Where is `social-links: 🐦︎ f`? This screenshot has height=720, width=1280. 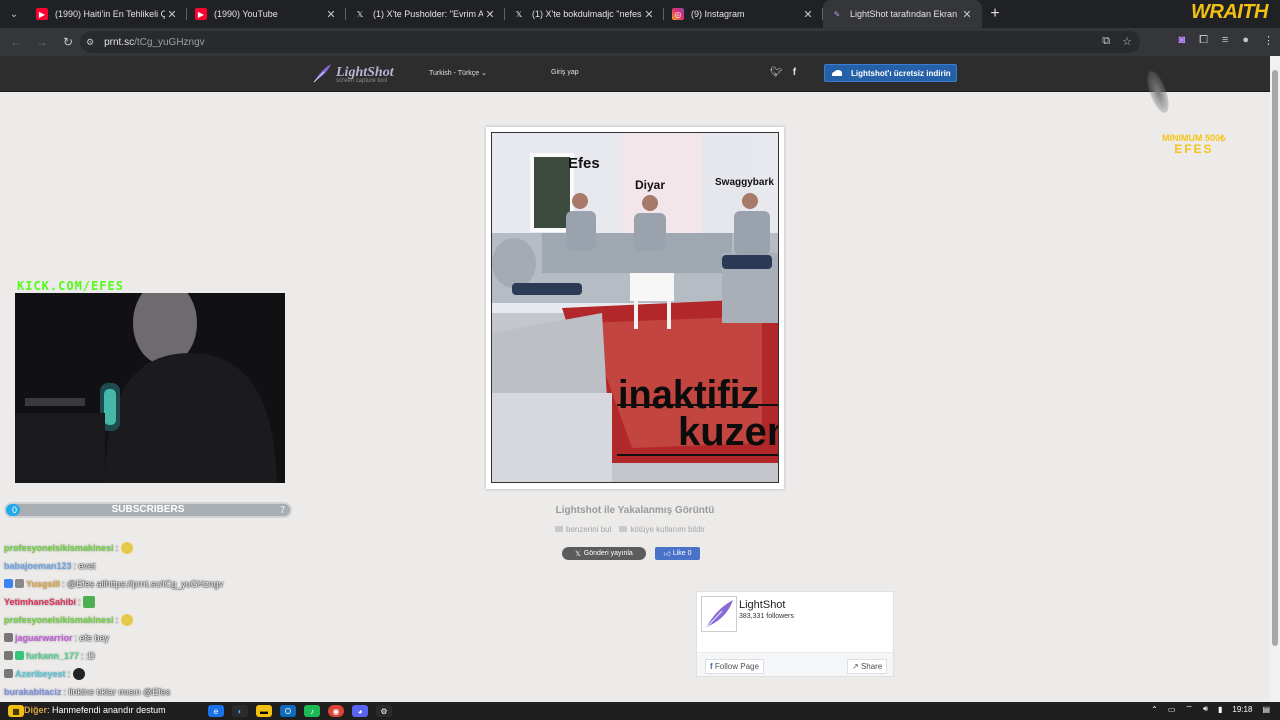 social-links: 🐦︎ f is located at coordinates (783, 72).